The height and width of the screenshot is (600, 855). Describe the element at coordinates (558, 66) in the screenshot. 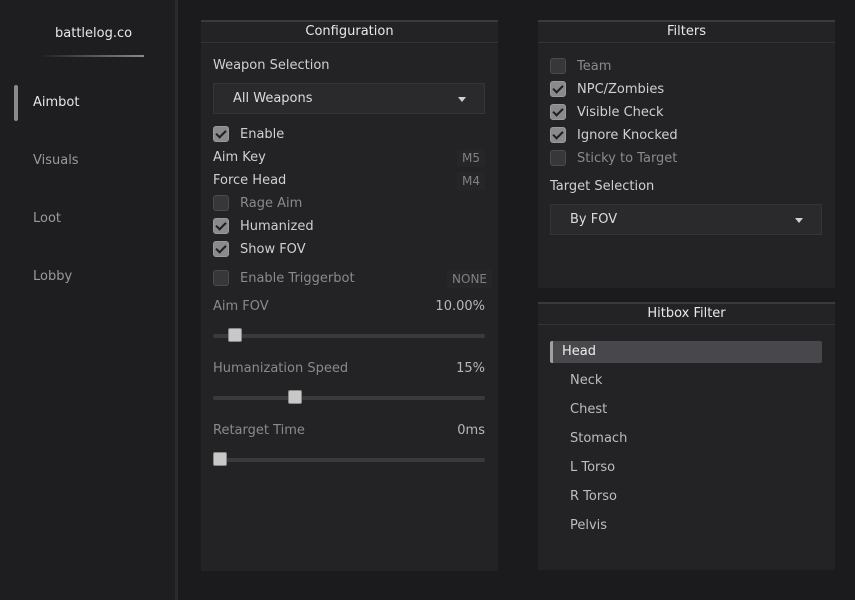

I see `filter-team-checkbox` at that location.